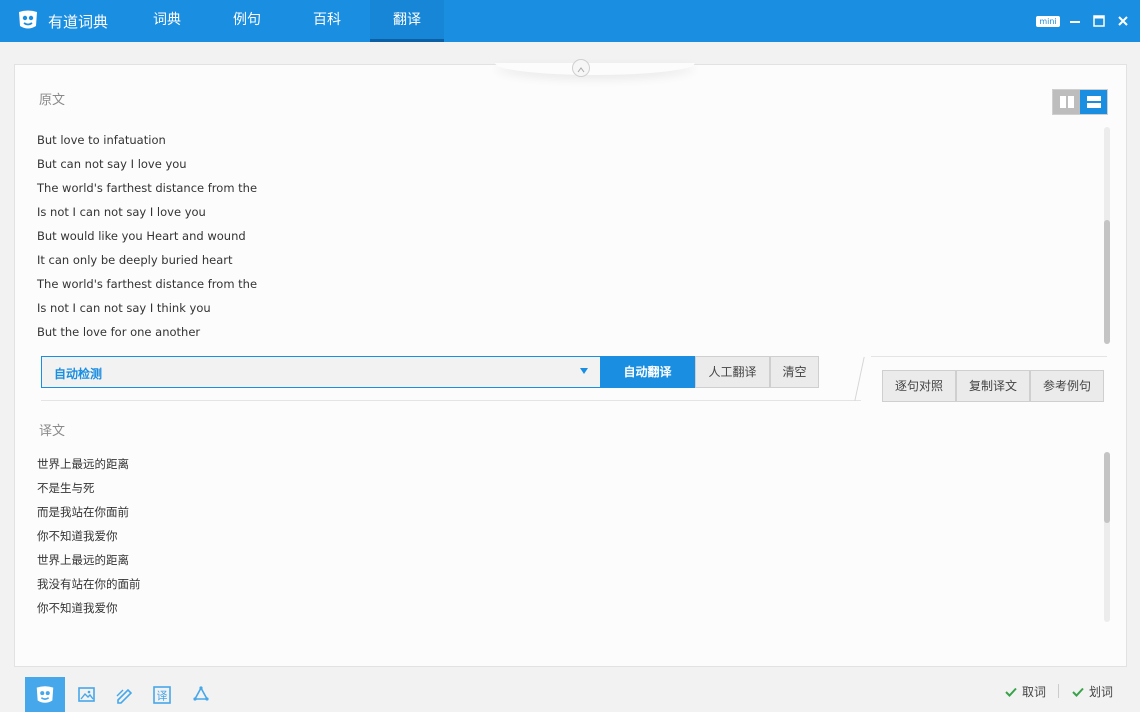 Image resolution: width=1140 pixels, height=712 pixels. Describe the element at coordinates (570, 692) in the screenshot. I see `bottom-bar: 译 取词 划词` at that location.